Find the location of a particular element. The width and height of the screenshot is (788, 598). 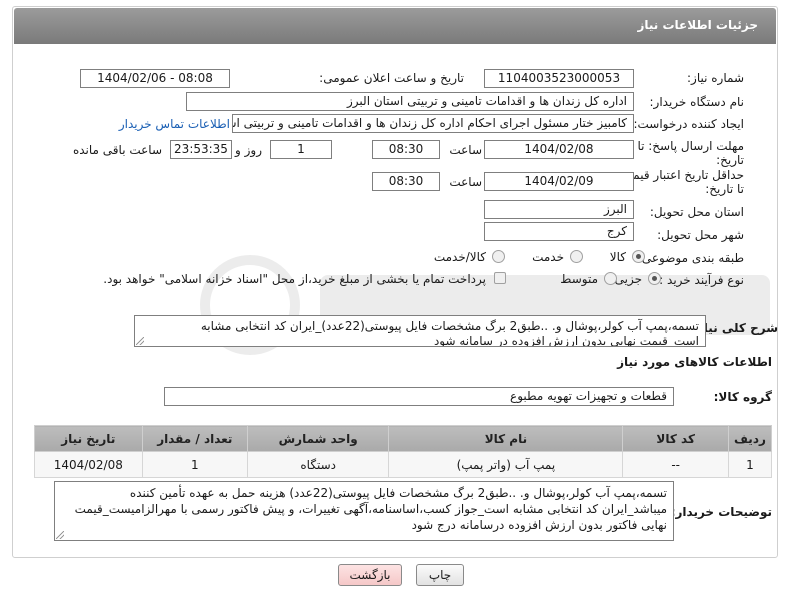

creator-label: ایجاد کننده درخواست: is located at coordinates (688, 124).